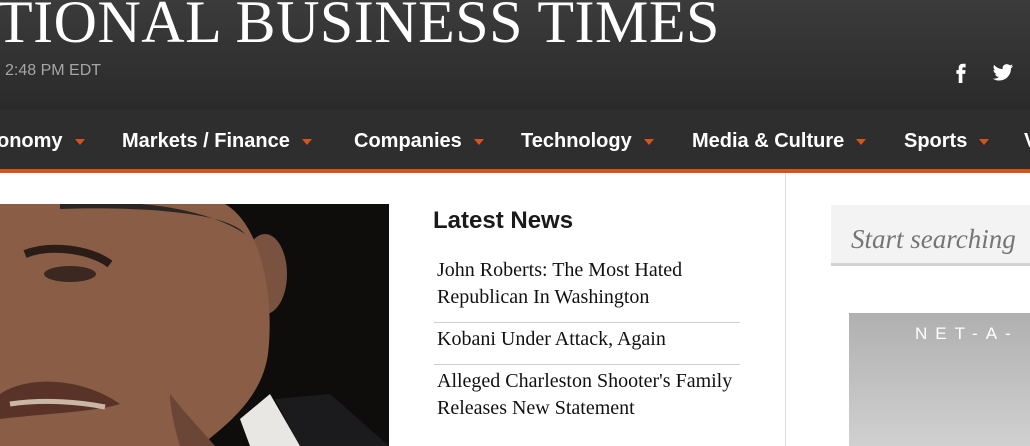 The height and width of the screenshot is (446, 1030). I want to click on nav-item-economy: onomy, so click(42, 141).